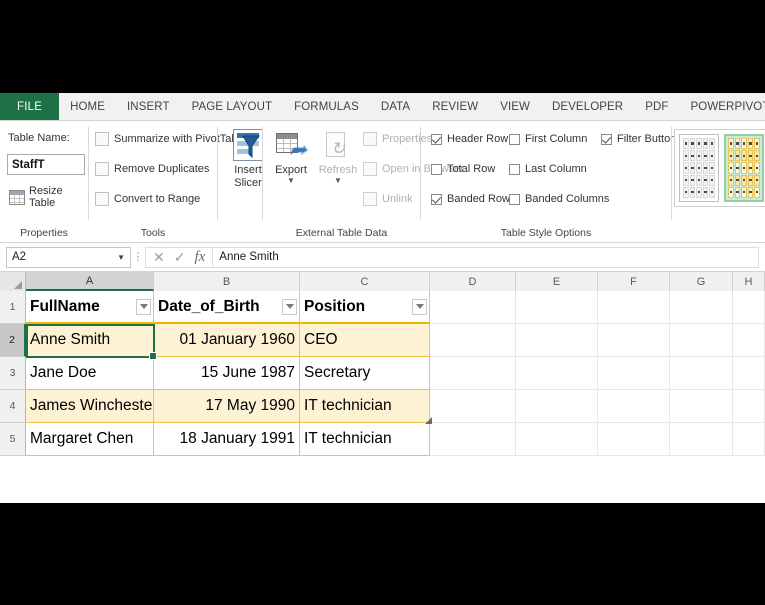 The height and width of the screenshot is (605, 765). What do you see at coordinates (90, 373) in the screenshot?
I see `cell-a3: Jane Doe` at bounding box center [90, 373].